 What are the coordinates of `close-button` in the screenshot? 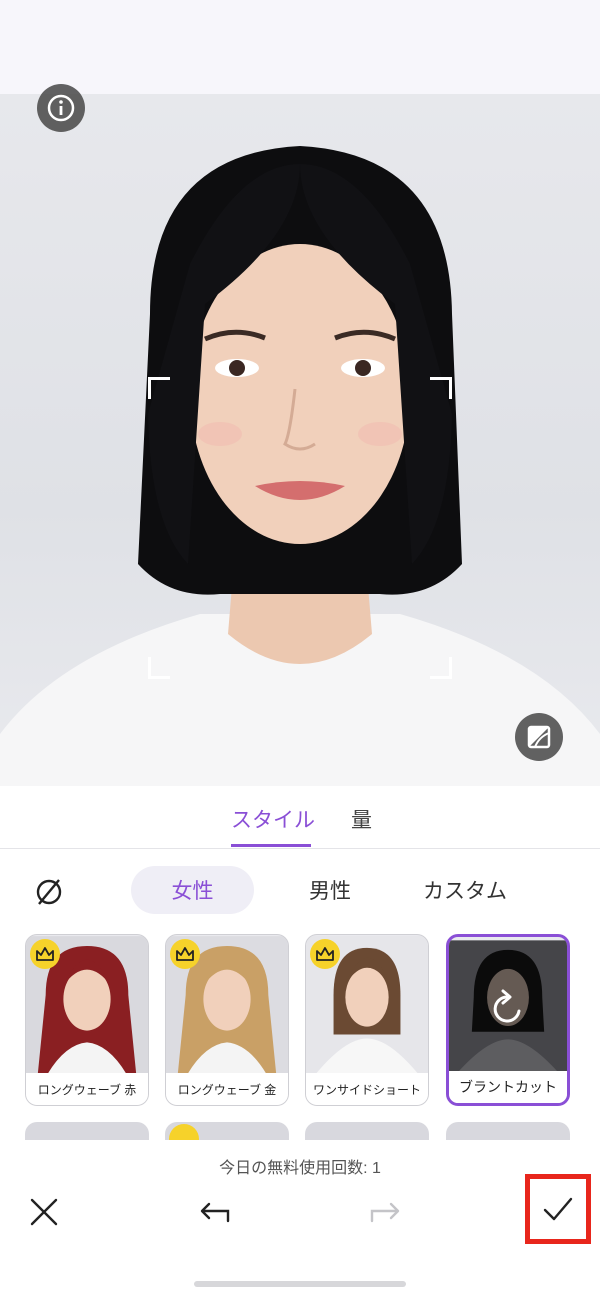 It's located at (44, 1212).